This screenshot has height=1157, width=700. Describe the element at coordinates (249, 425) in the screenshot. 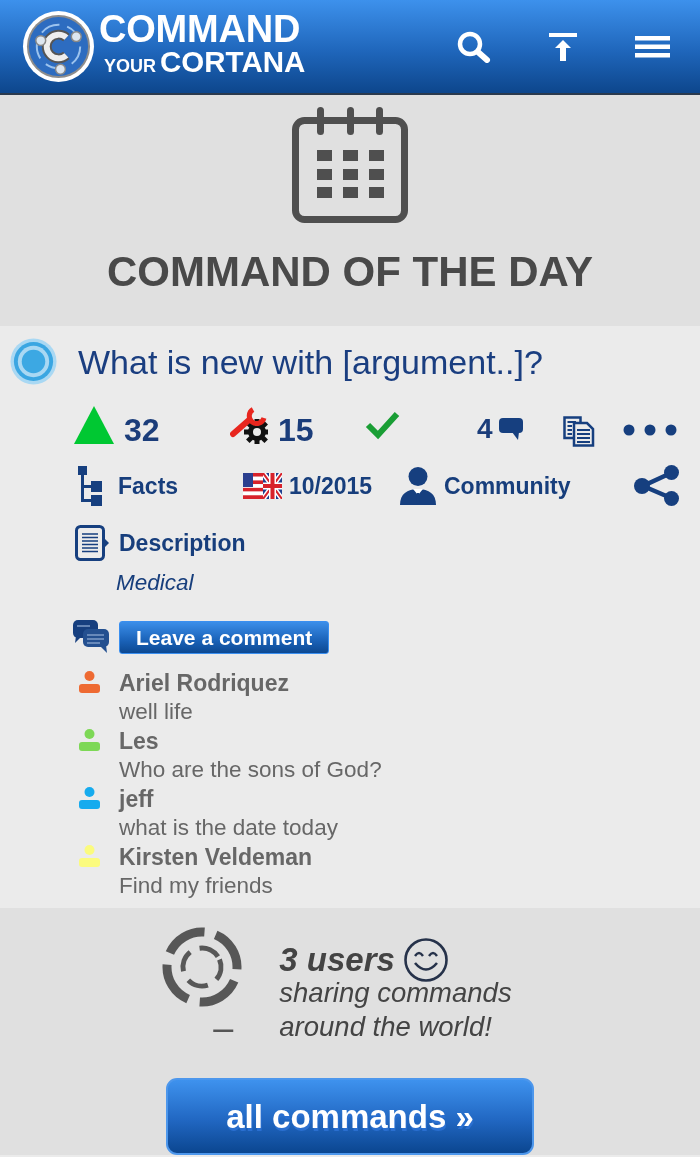

I see `wrench-gear-icon` at that location.